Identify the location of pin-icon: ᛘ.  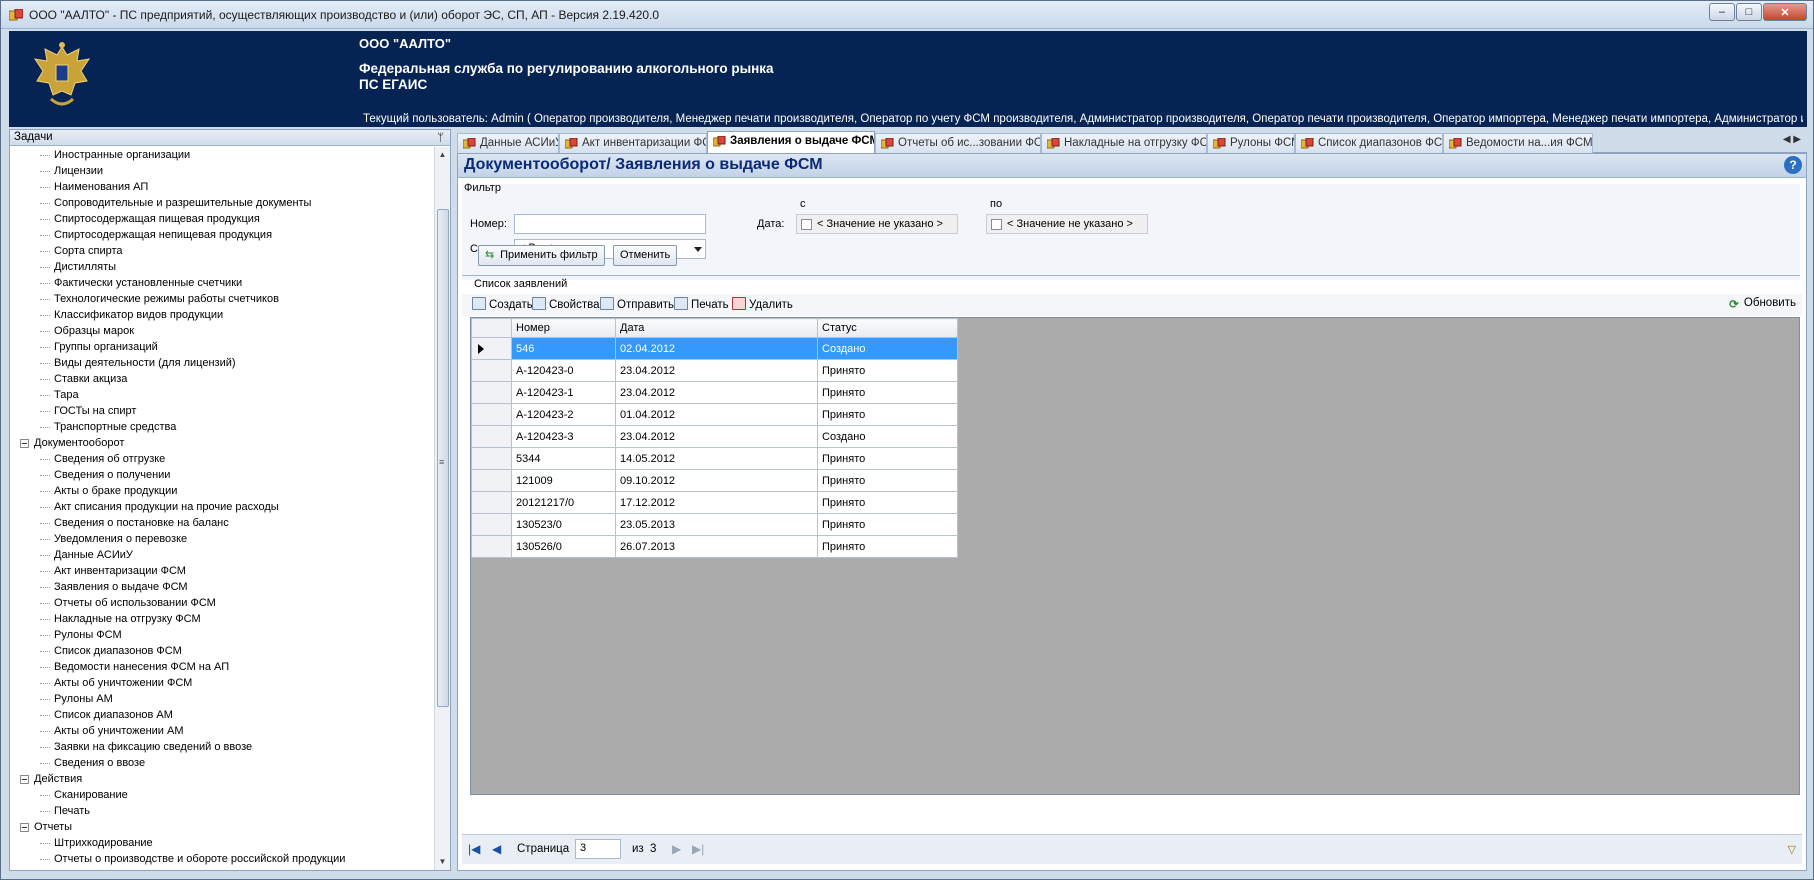
(440, 138).